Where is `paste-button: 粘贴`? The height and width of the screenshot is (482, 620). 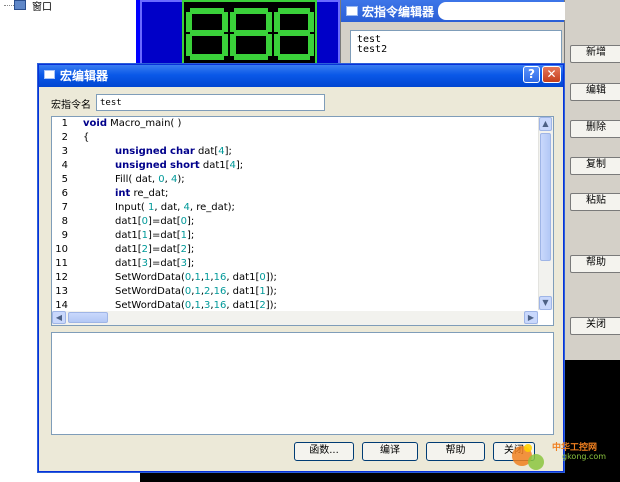 paste-button: 粘贴 is located at coordinates (595, 202).